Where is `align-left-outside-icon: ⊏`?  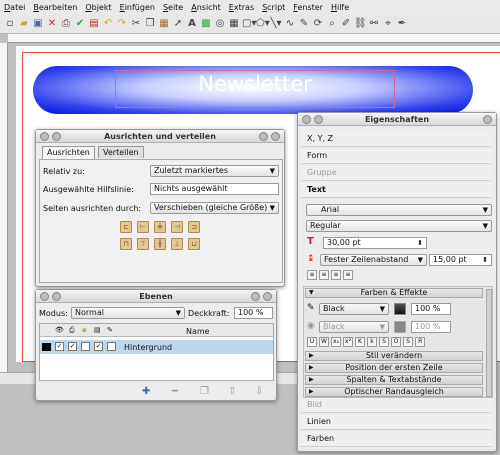 align-left-outside-icon: ⊏ is located at coordinates (126, 227).